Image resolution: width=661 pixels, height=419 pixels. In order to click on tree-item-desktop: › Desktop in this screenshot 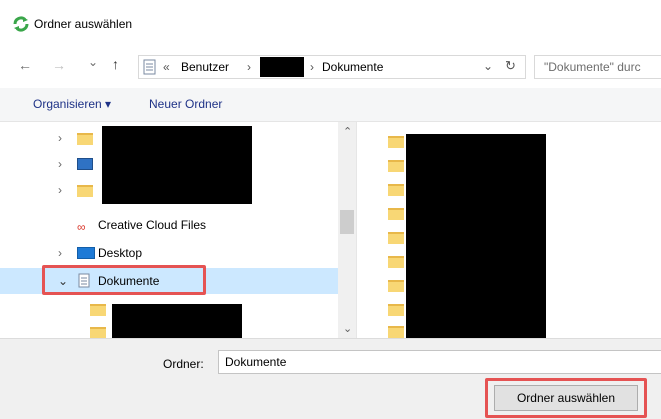, I will do `click(169, 253)`.